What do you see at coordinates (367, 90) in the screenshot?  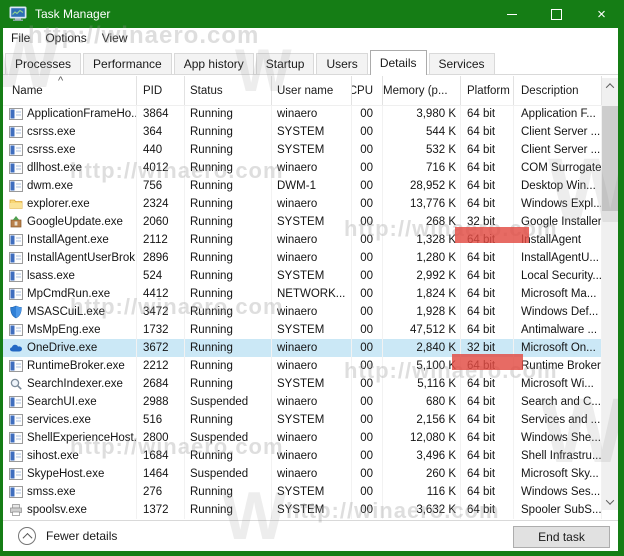 I see `column-header-cpu: CPU` at bounding box center [367, 90].